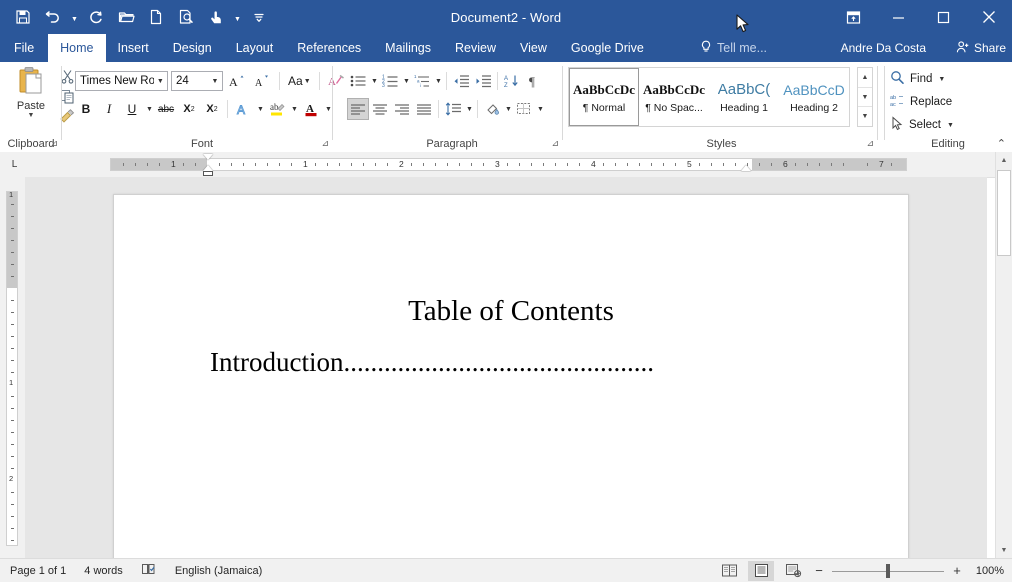  Describe the element at coordinates (540, 109) in the screenshot. I see `borders-dropdown-icon: ▼` at that location.